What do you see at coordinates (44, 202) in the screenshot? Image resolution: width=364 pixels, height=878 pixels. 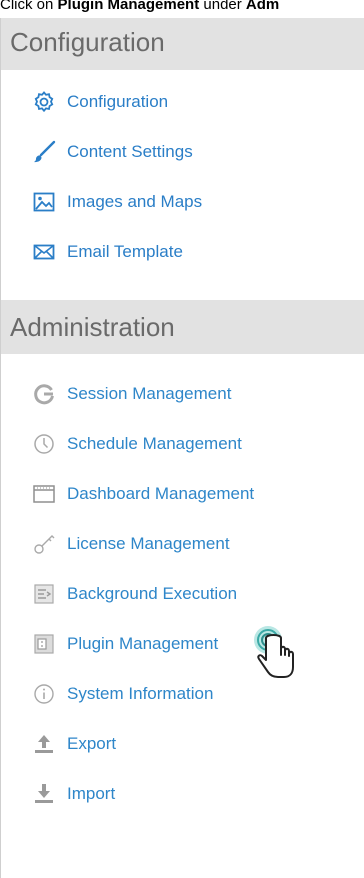 I see `image-icon` at bounding box center [44, 202].